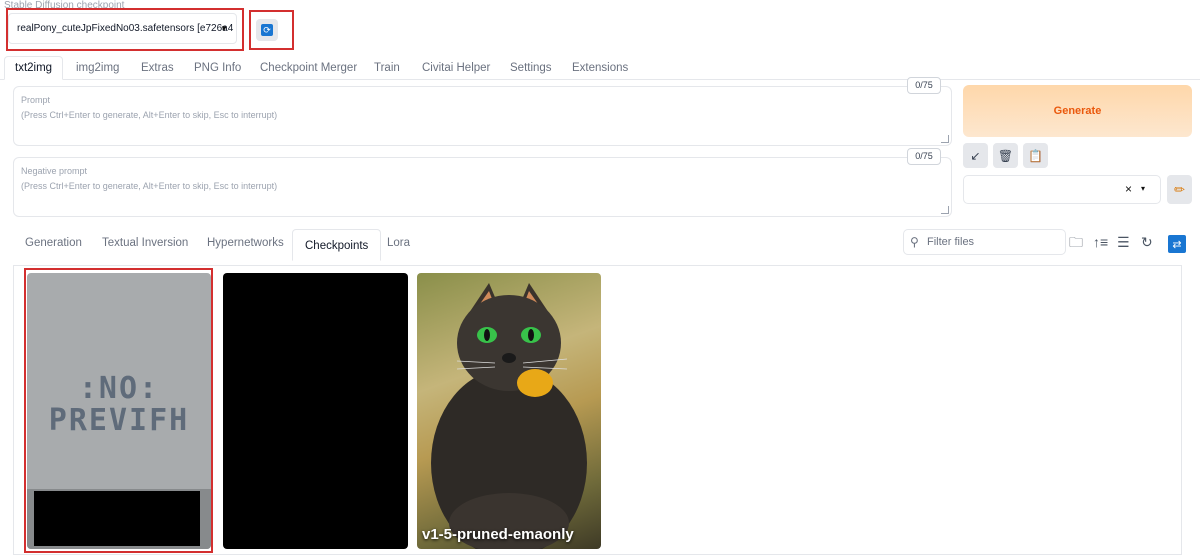 The width and height of the screenshot is (1200, 555). Describe the element at coordinates (224, 28) in the screenshot. I see `chevron-down-icon: ▼` at that location.